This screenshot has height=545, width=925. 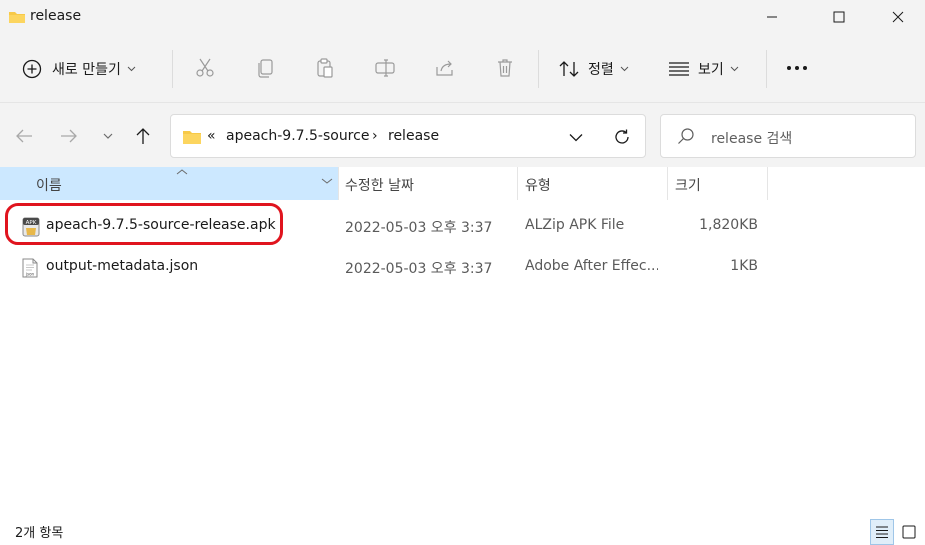 I want to click on delete-button, so click(x=505, y=68).